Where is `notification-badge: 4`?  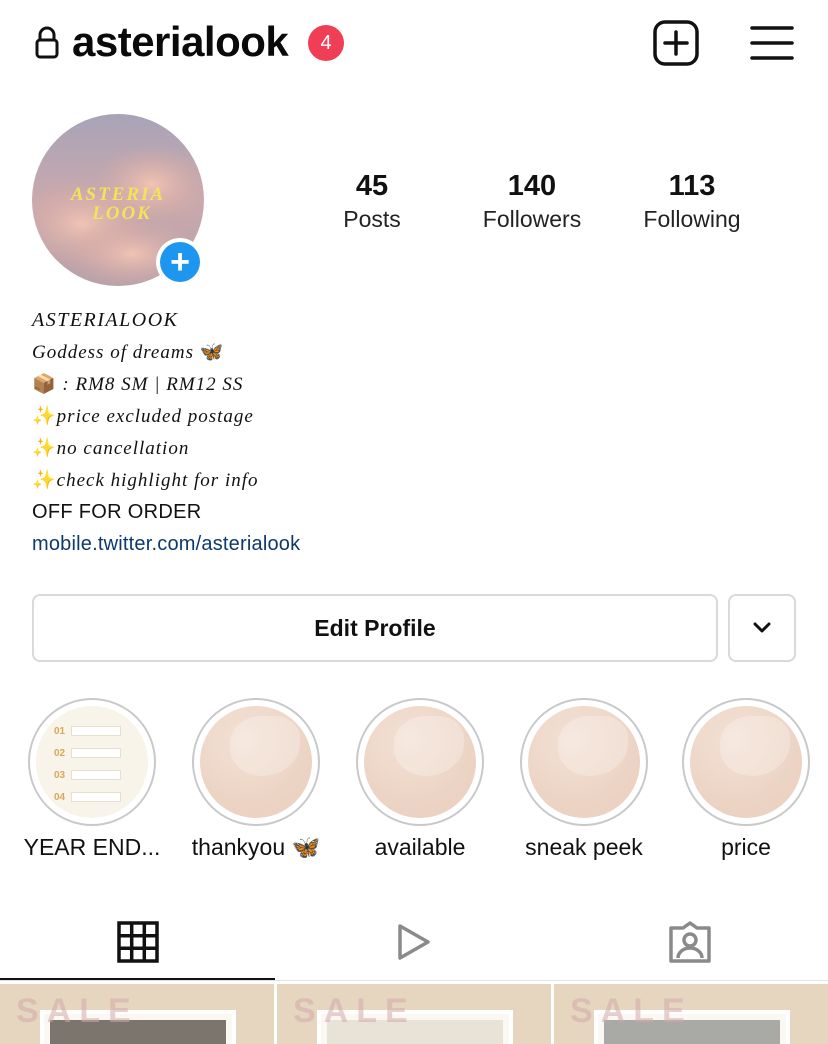
notification-badge: 4 is located at coordinates (326, 43).